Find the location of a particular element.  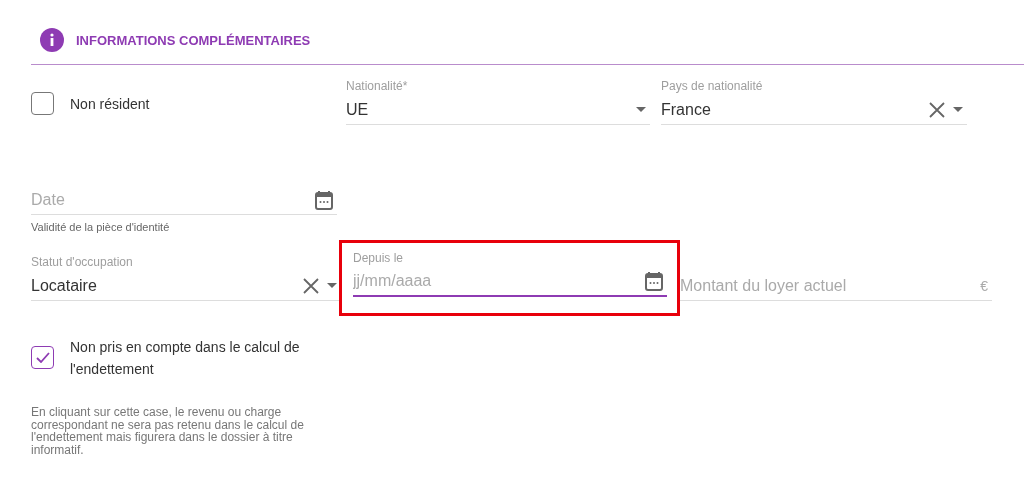

date-input: jj/mm/aaaa is located at coordinates (495, 281).